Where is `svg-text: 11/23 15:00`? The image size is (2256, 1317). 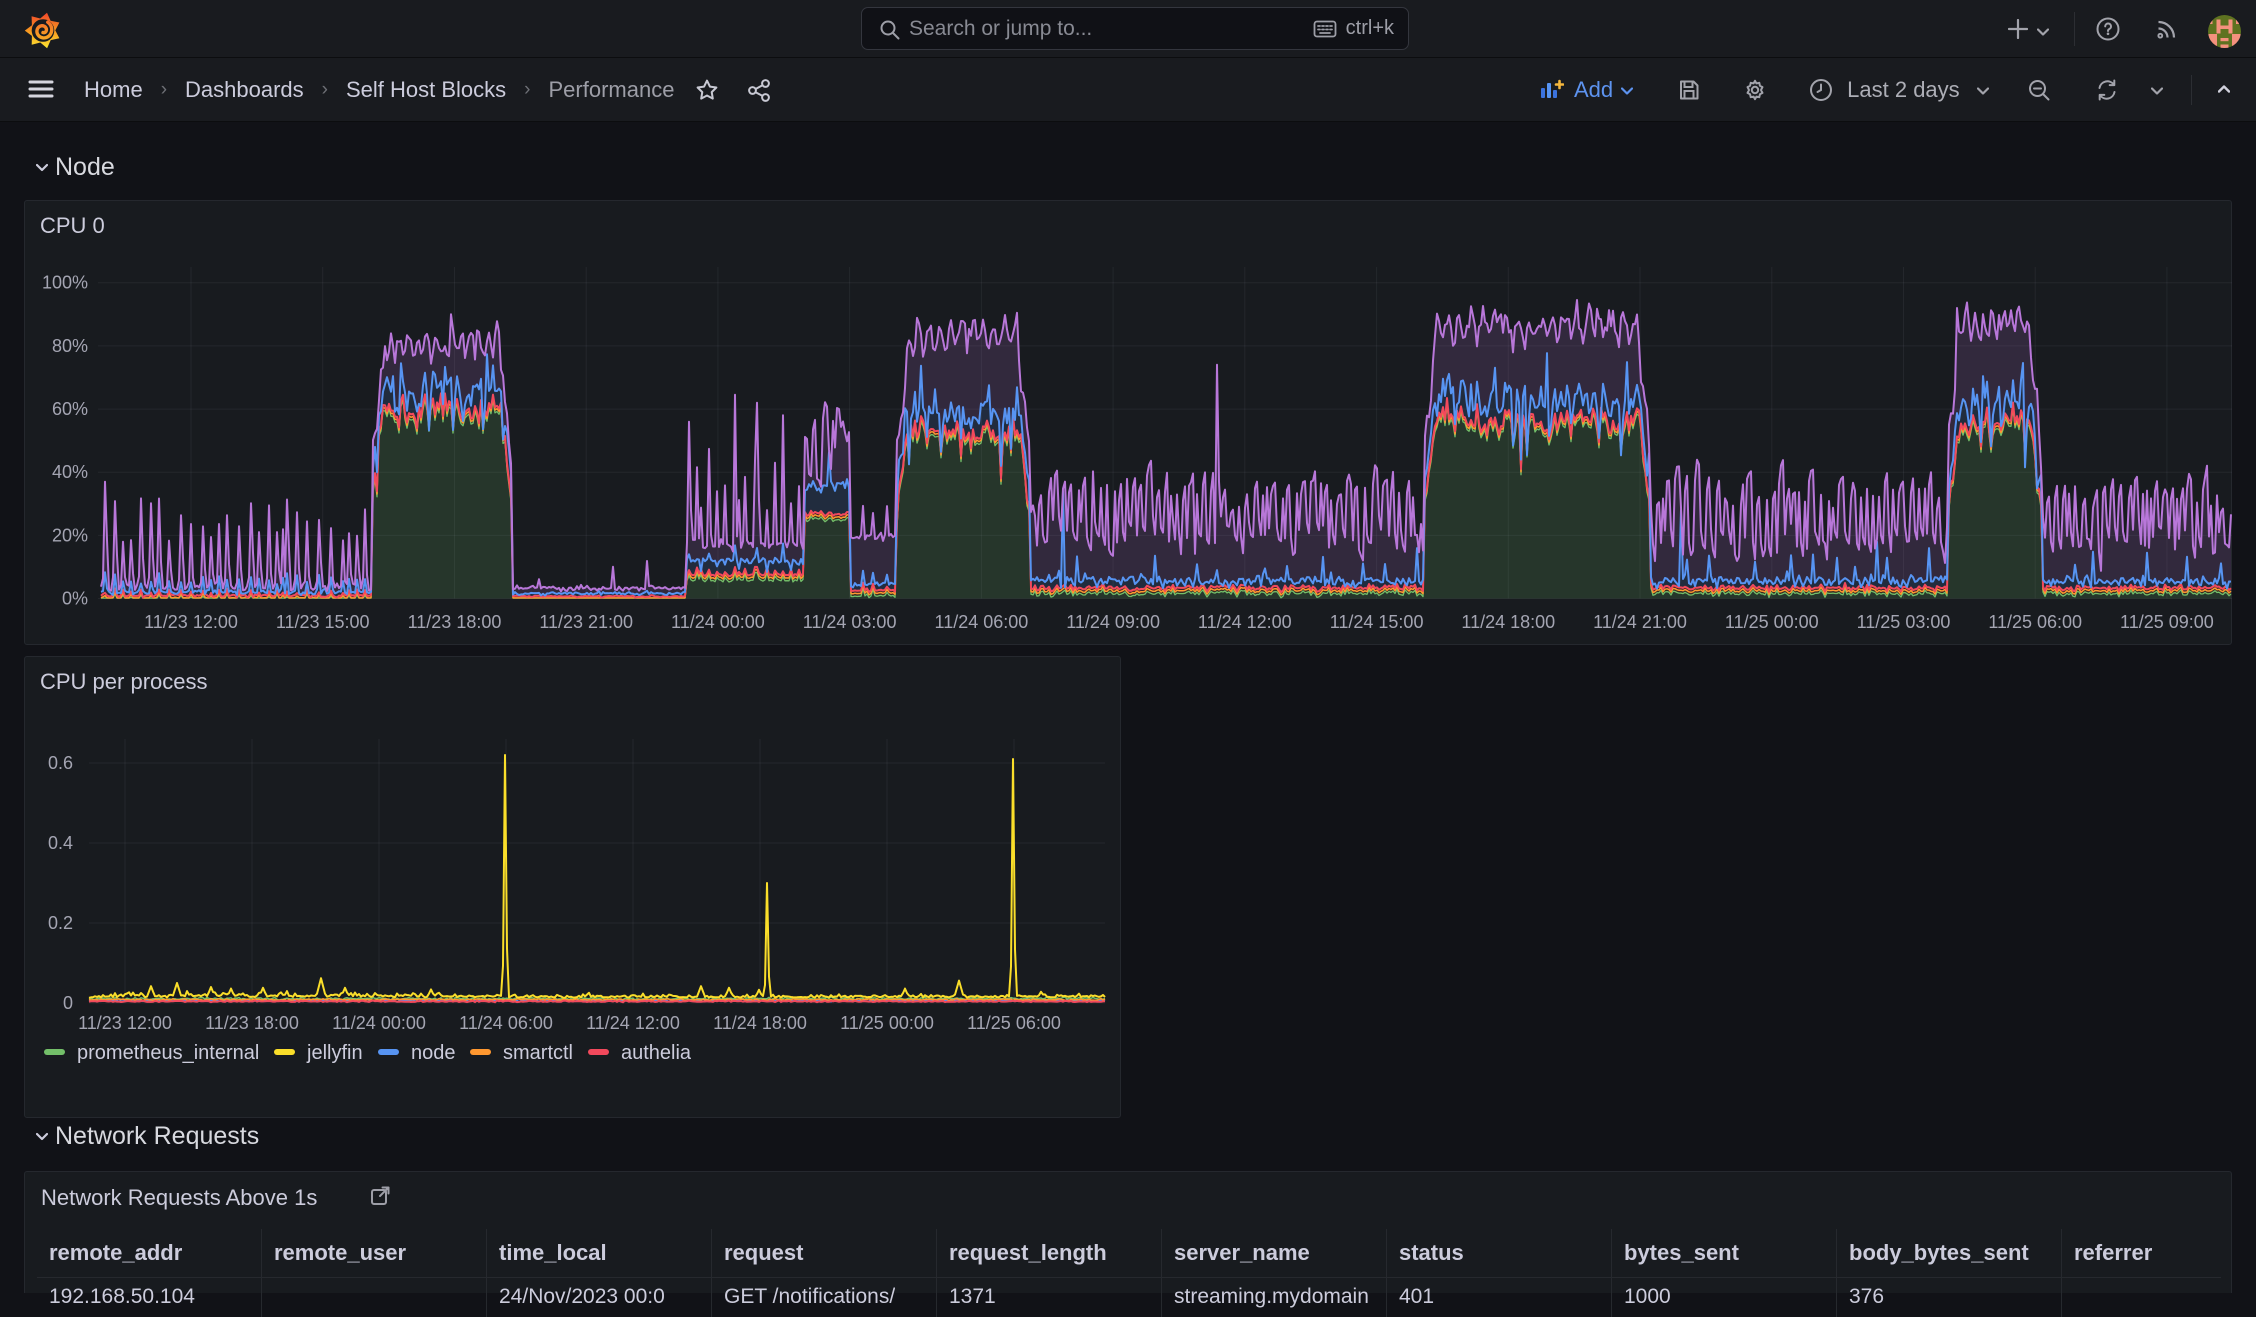
svg-text: 11/23 15:00 is located at coordinates (323, 622).